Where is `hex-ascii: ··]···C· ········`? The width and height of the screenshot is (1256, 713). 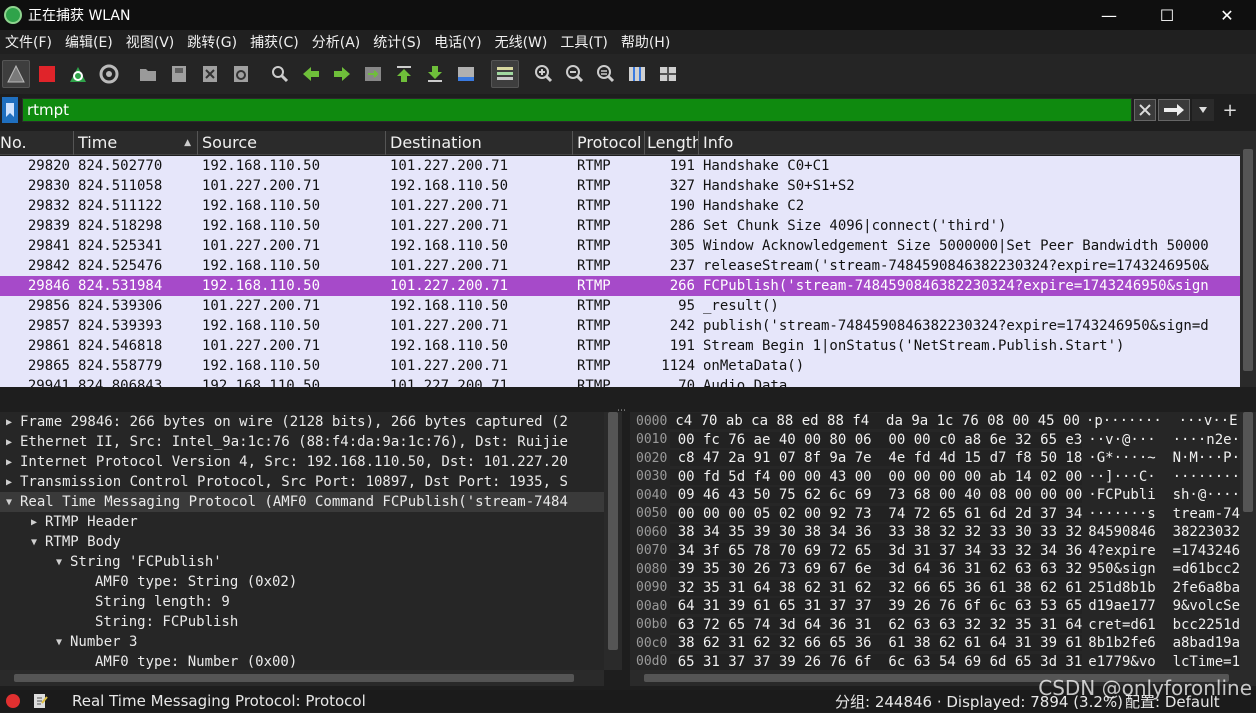
hex-ascii: ··]···C· ········ is located at coordinates (1161, 477).